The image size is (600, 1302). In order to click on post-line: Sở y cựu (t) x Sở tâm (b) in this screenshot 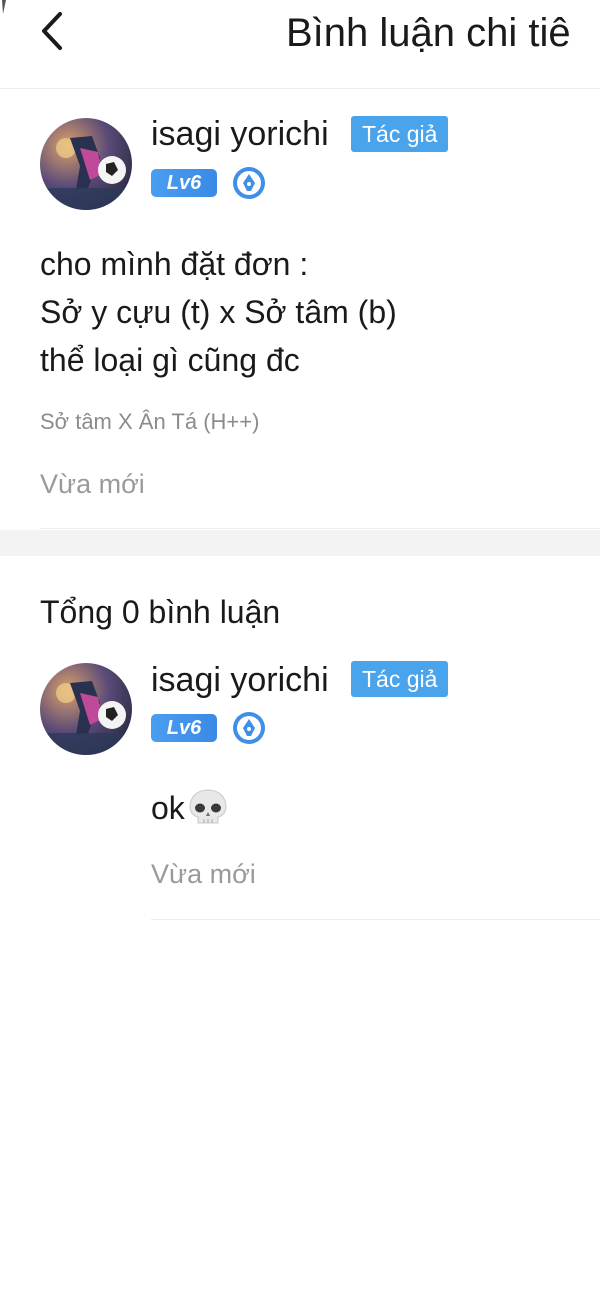, I will do `click(218, 312)`.